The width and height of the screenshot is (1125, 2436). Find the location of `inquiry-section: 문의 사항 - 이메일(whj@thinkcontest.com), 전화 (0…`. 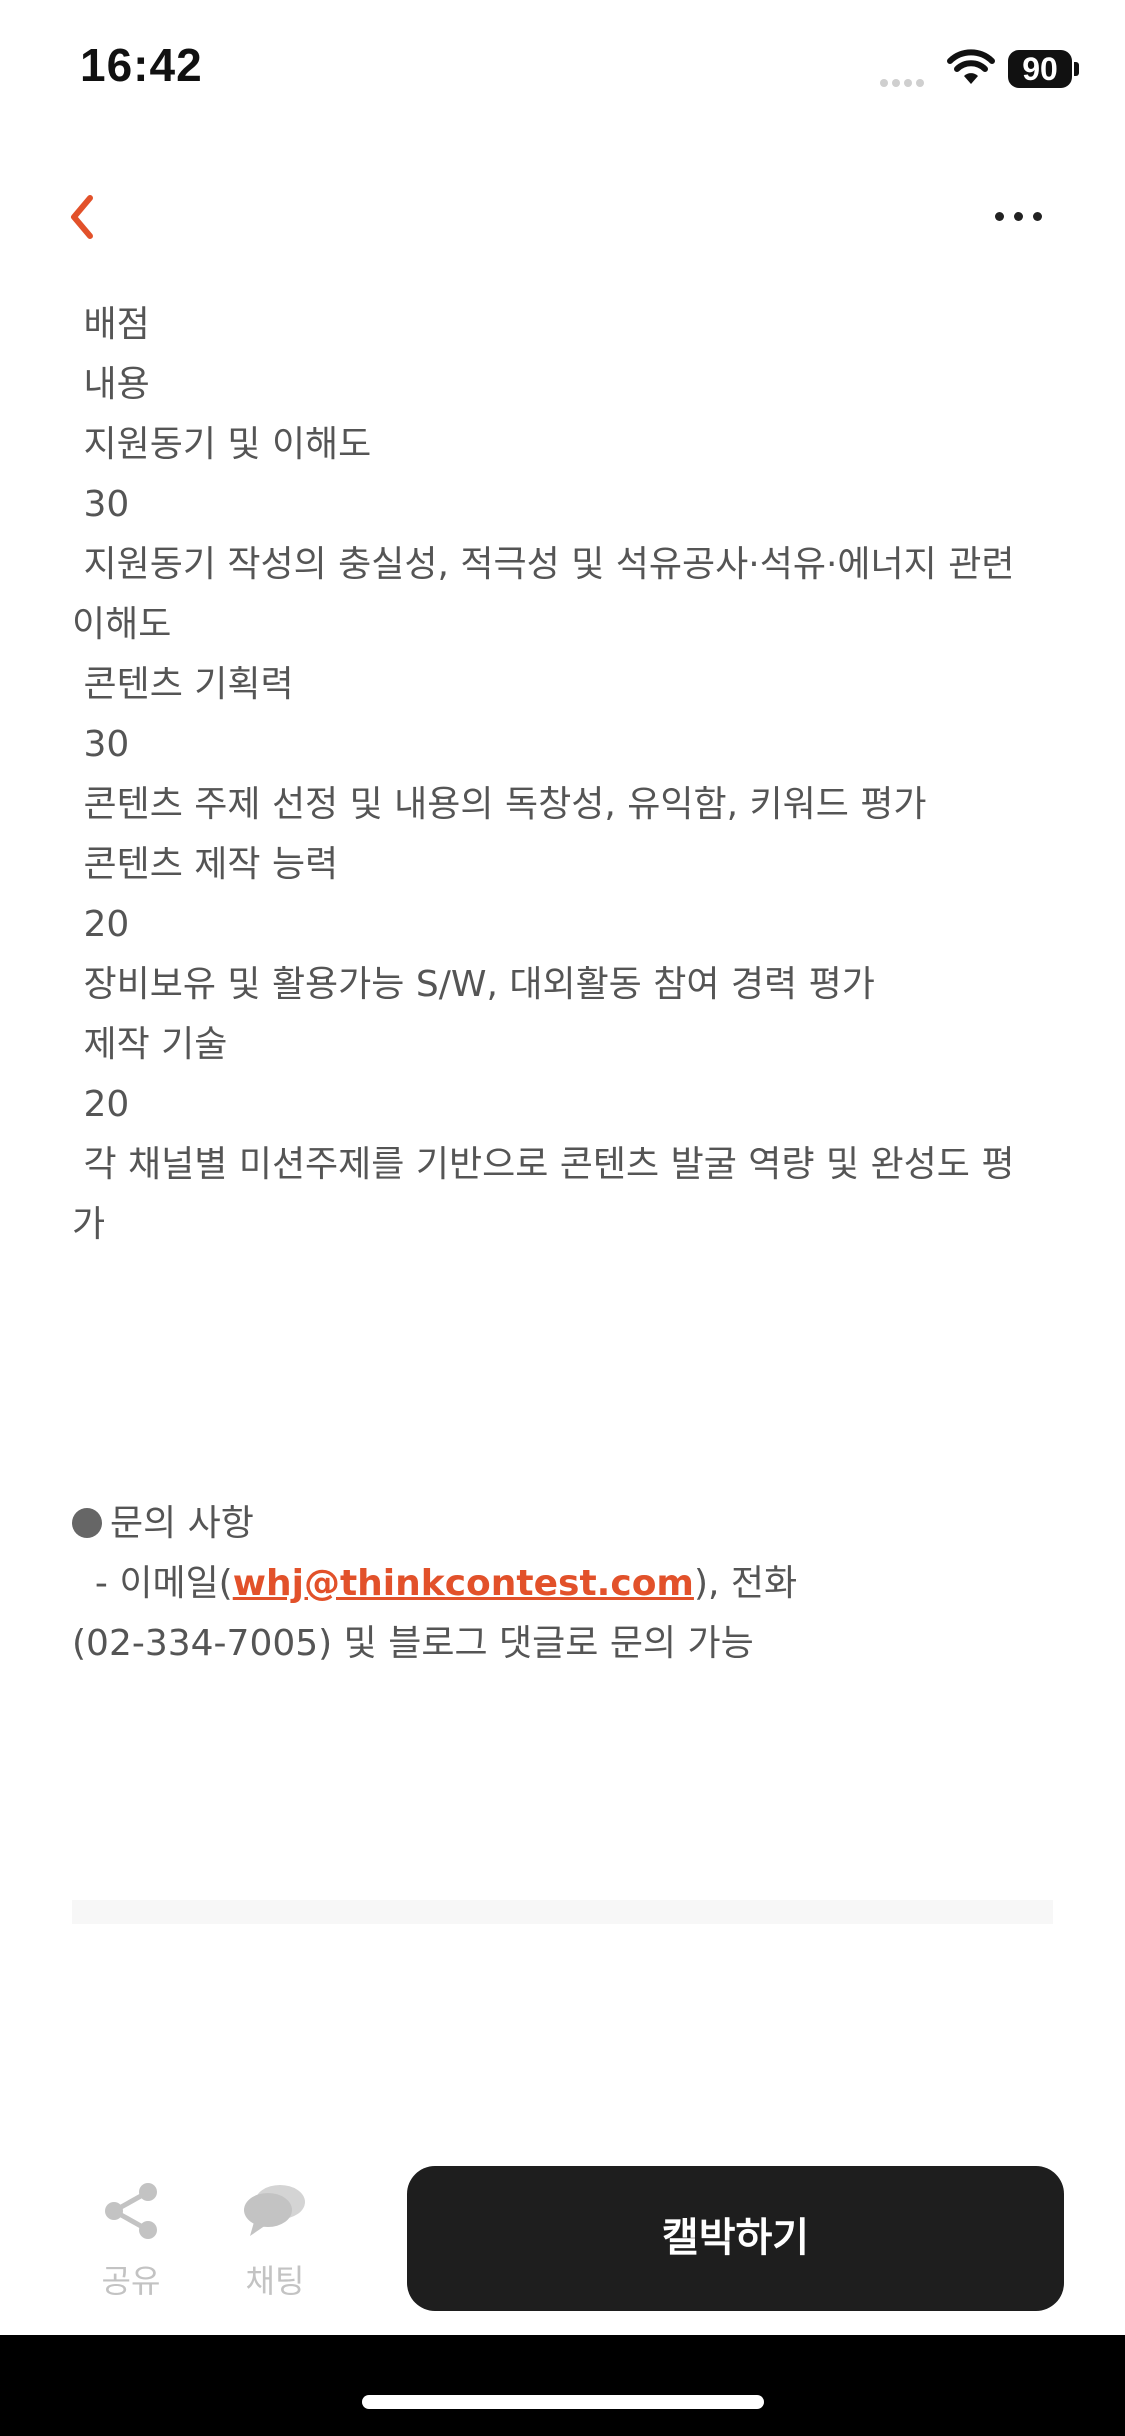

inquiry-section: 문의 사항 - 이메일(whj@thinkcontest.com), 전화 (0… is located at coordinates (564, 1584).